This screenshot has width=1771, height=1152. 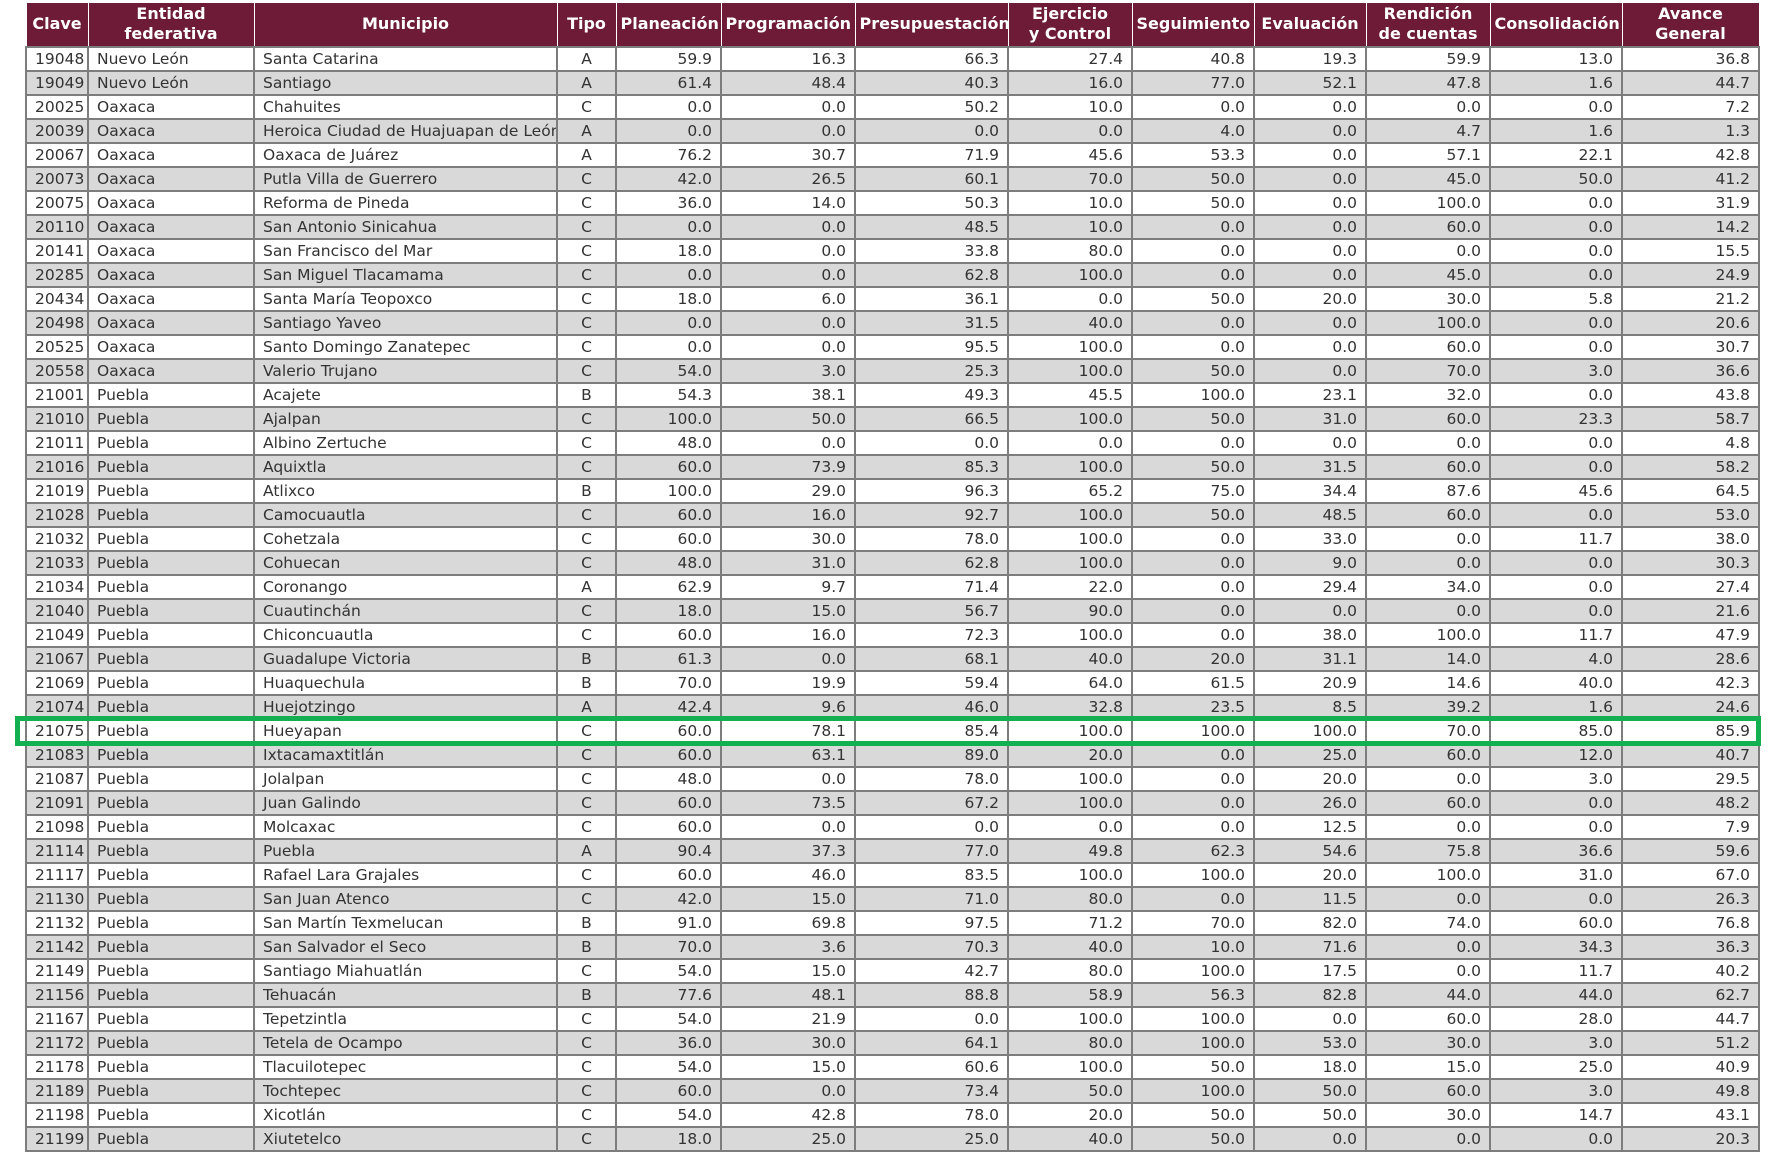 I want to click on cell-rendicion-de-cuentas: 30.0, so click(x=1428, y=298).